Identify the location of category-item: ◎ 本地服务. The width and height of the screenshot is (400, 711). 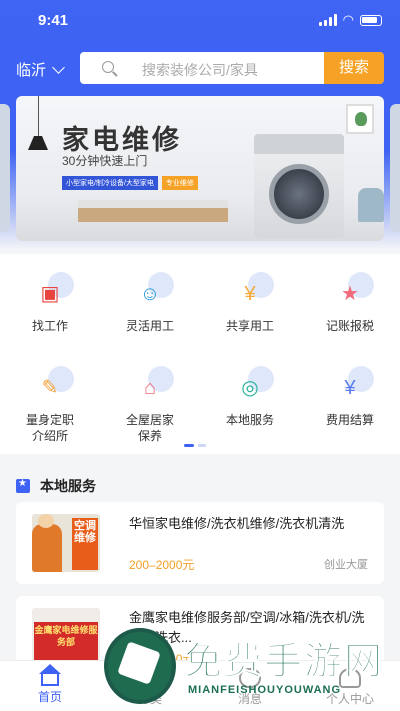
(250, 400).